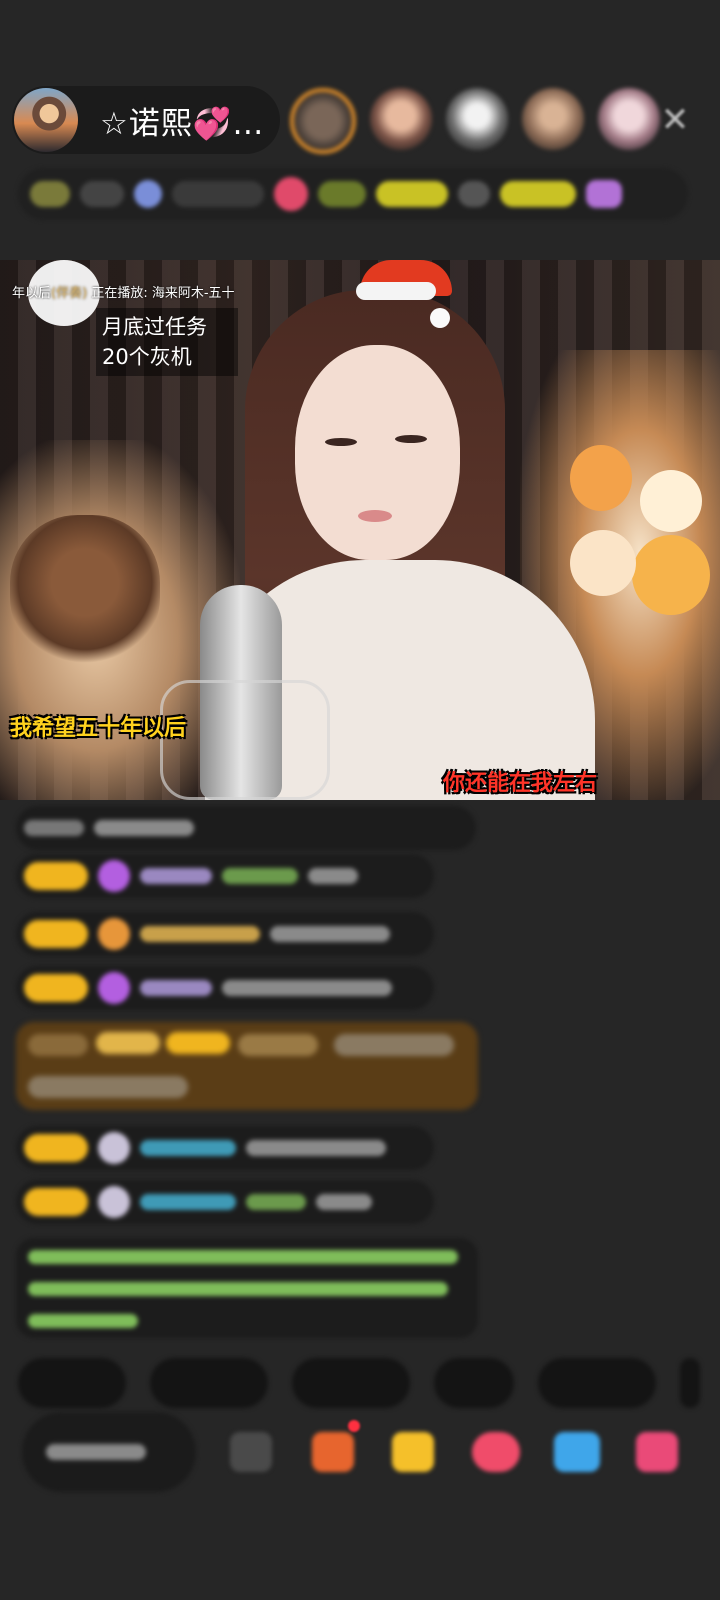 This screenshot has width=720, height=1600. I want to click on bottom-toolbar, so click(368, 1452).